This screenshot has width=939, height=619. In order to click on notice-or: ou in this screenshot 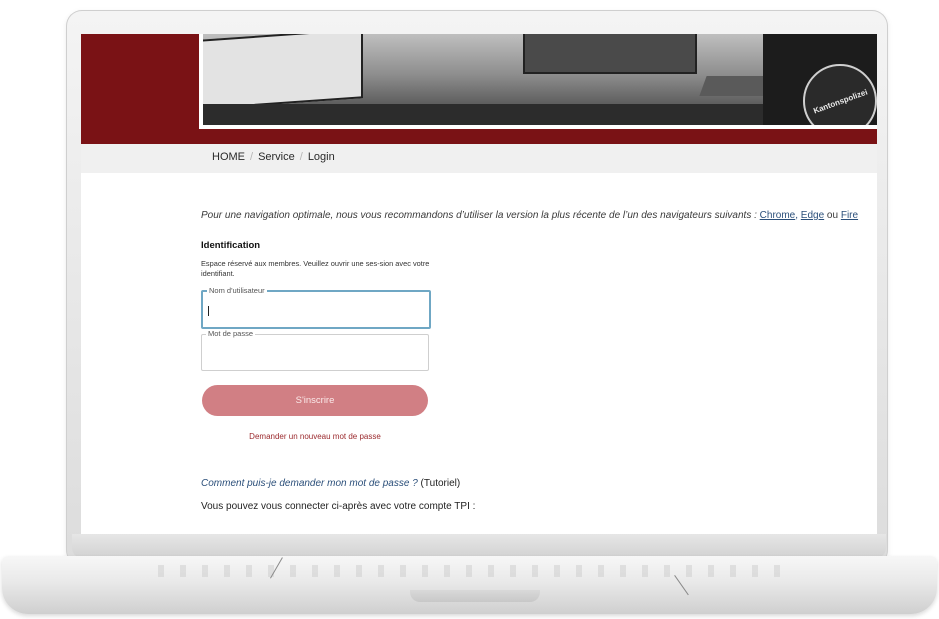, I will do `click(832, 215)`.